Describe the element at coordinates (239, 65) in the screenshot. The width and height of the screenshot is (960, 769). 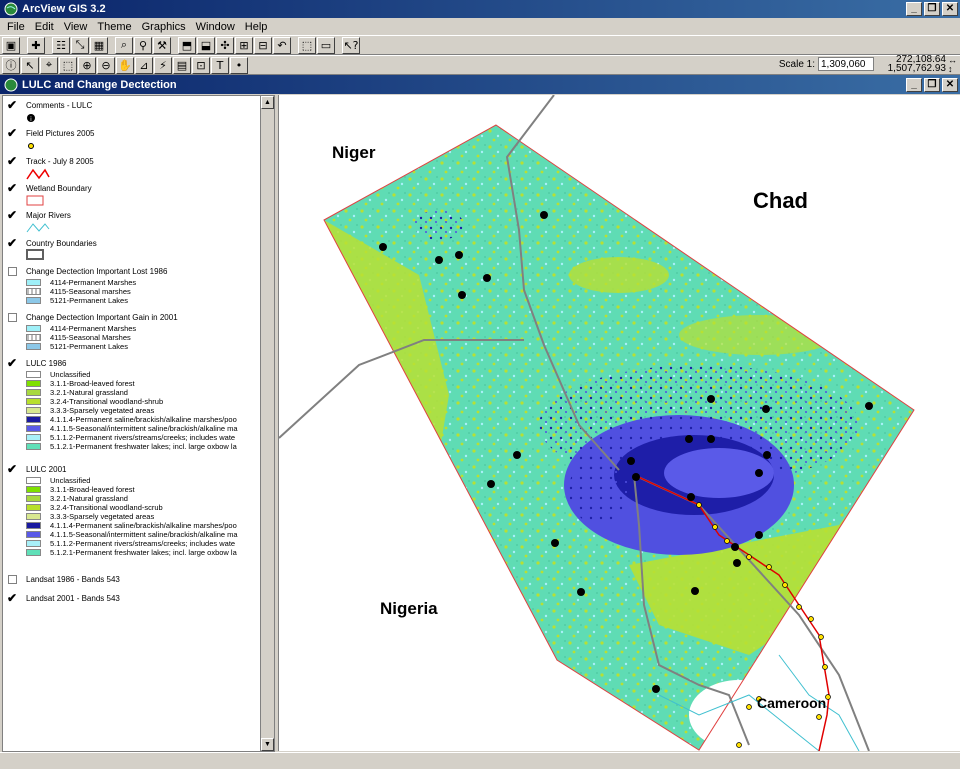
I see `draw-point-icon: •` at that location.